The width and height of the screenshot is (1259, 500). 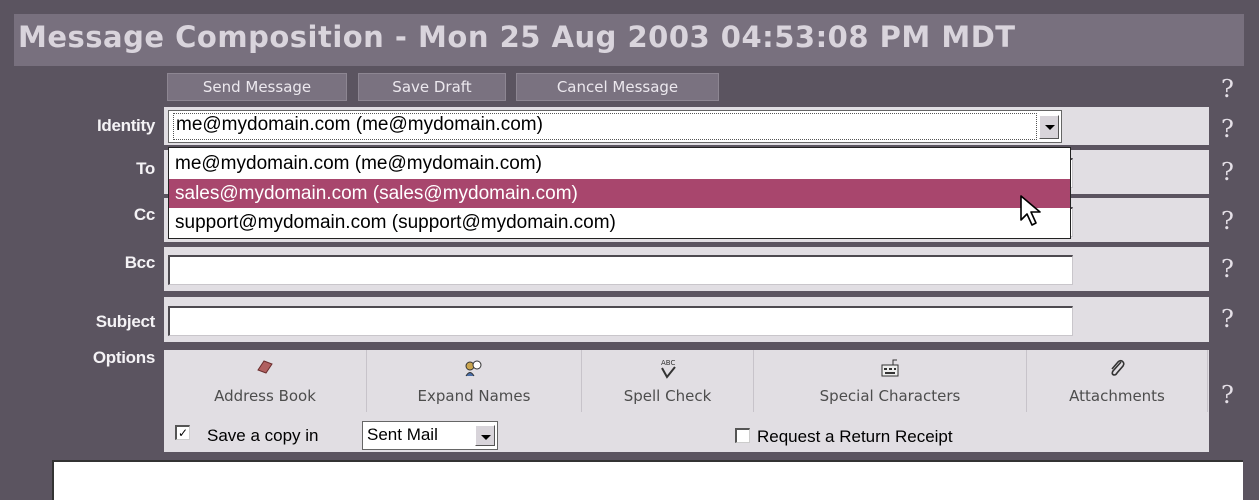 I want to click on special-characters-label: Special Characters, so click(x=890, y=396).